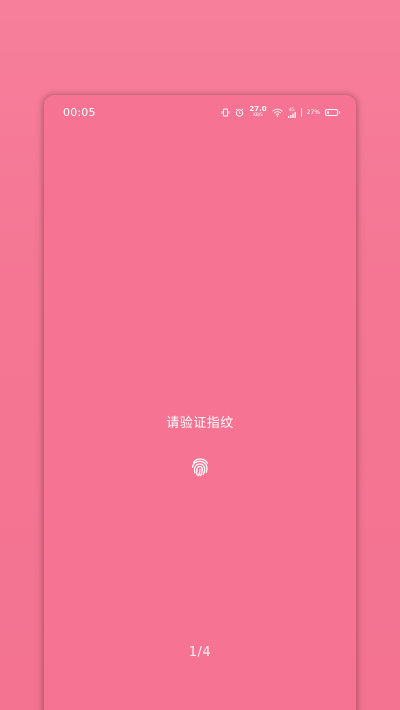 The width and height of the screenshot is (400, 710). What do you see at coordinates (200, 113) in the screenshot?
I see `status-bar: 00:05 27.0 KB/S 4G 27%` at bounding box center [200, 113].